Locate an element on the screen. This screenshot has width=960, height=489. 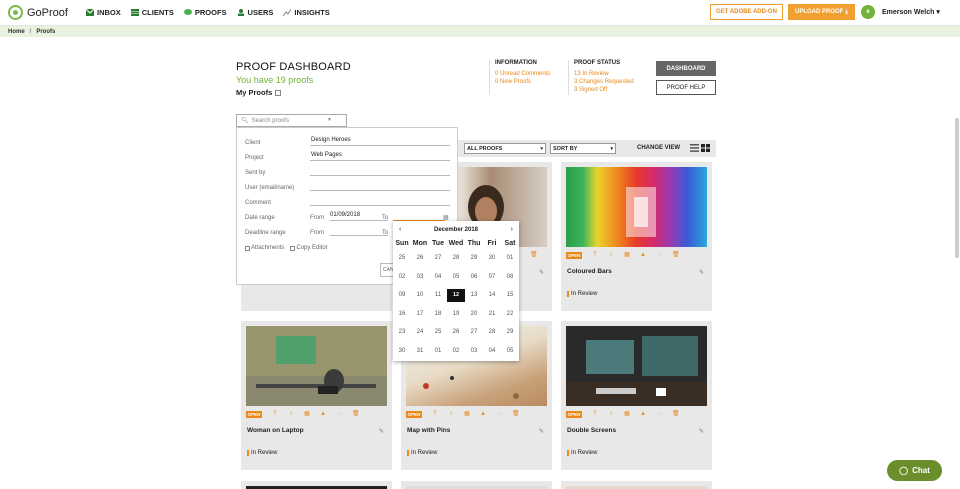
date-to-field is located at coordinates (419, 216).